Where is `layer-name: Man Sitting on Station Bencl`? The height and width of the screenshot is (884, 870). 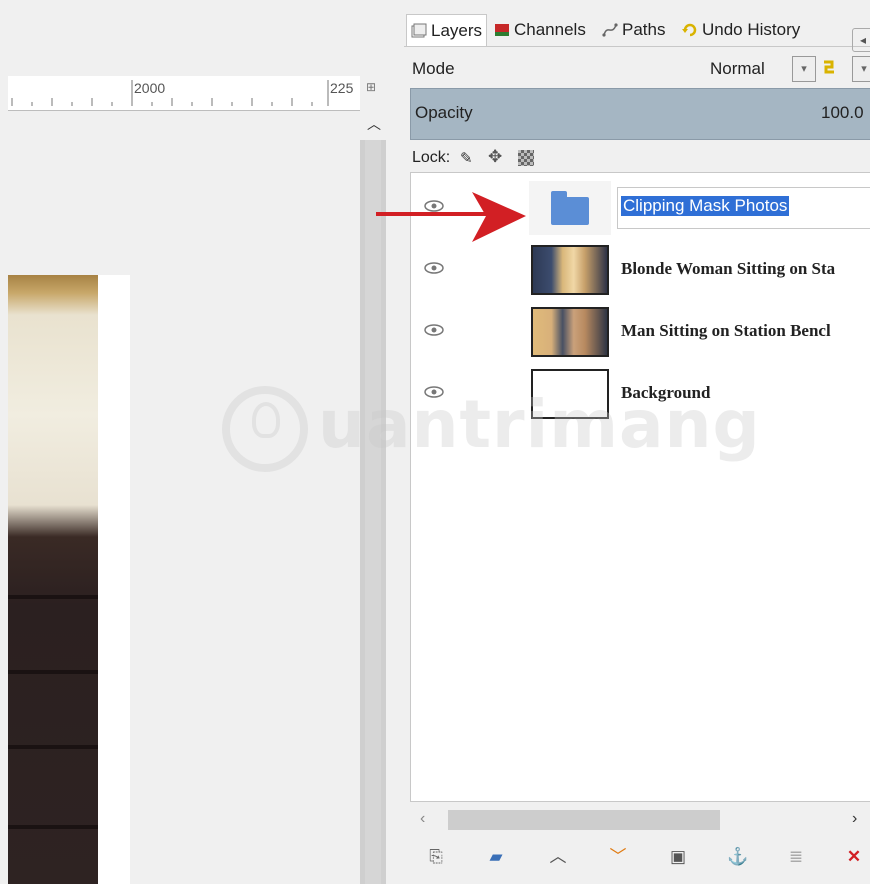
layer-name: Man Sitting on Station Bencl is located at coordinates (726, 331).